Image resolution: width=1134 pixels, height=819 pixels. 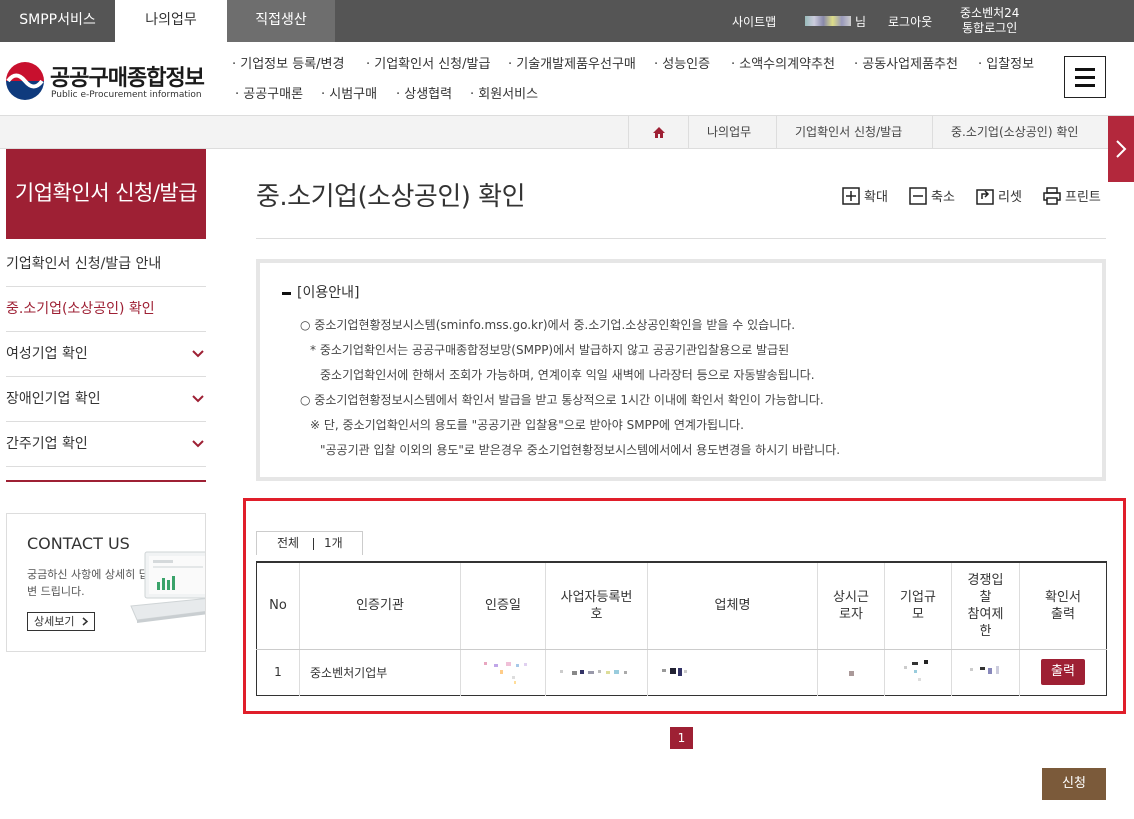 I want to click on zoom-in-button: 확대, so click(x=865, y=195).